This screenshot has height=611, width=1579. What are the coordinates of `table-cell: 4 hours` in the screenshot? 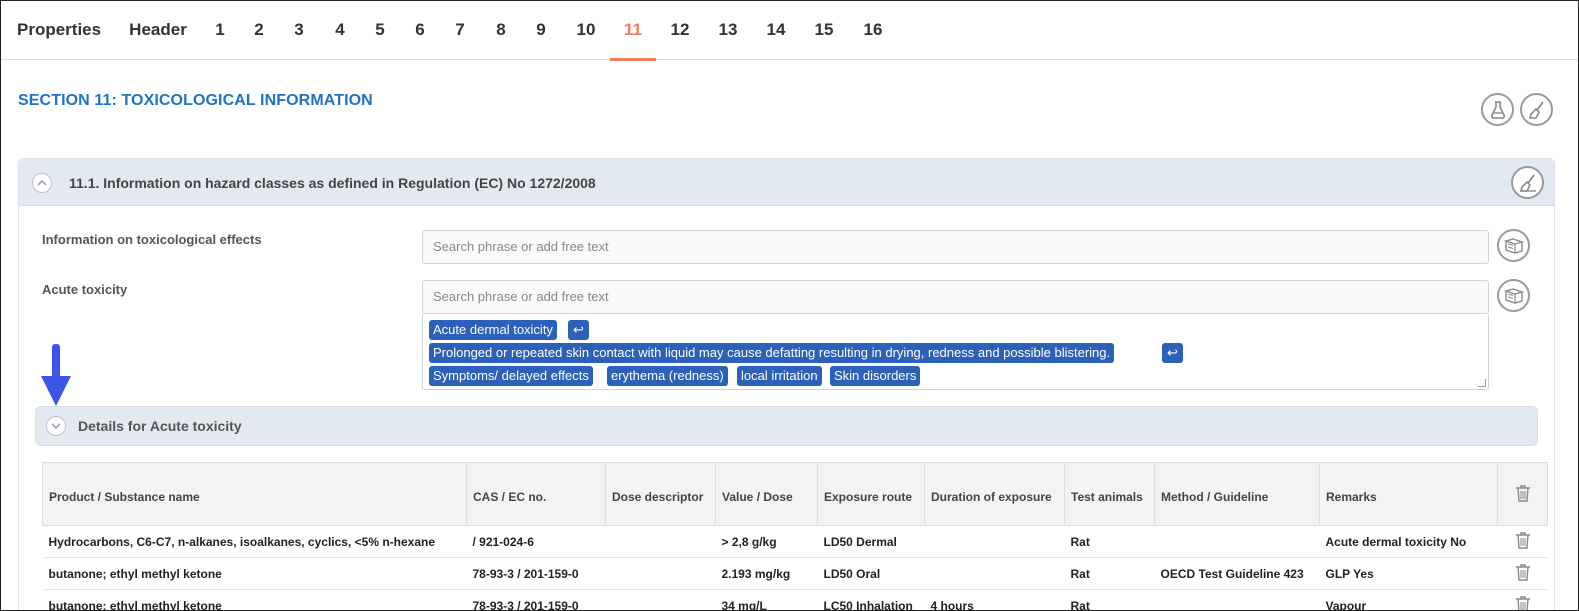 It's located at (994, 599).